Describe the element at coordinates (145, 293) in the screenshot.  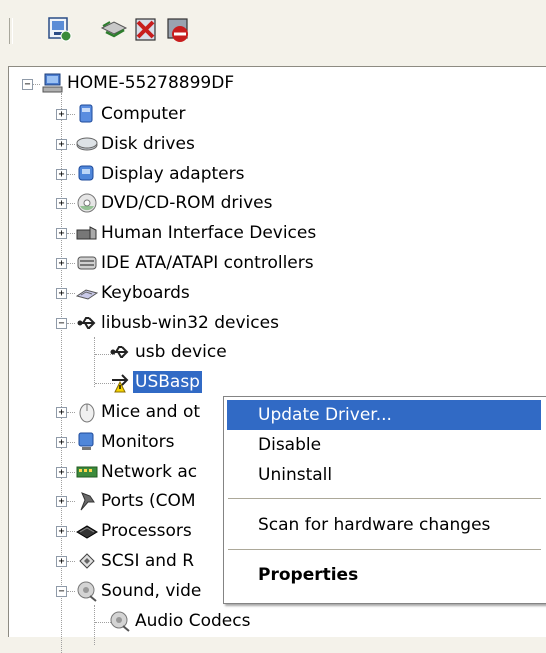
I see `tree-item-label: Keyboards` at that location.